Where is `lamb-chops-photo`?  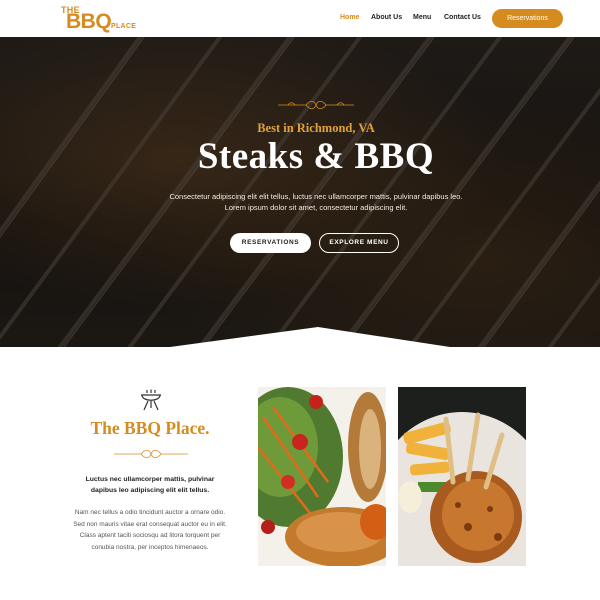 lamb-chops-photo is located at coordinates (462, 476).